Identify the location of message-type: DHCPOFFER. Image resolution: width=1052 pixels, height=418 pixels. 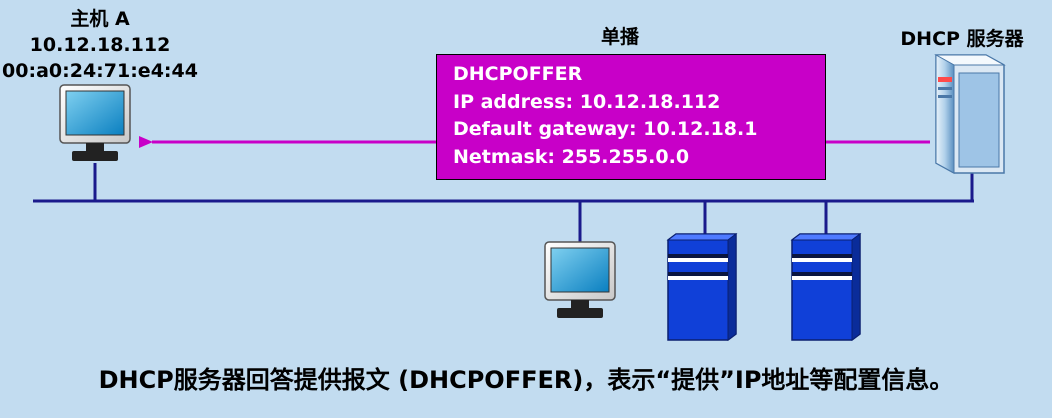
(518, 74).